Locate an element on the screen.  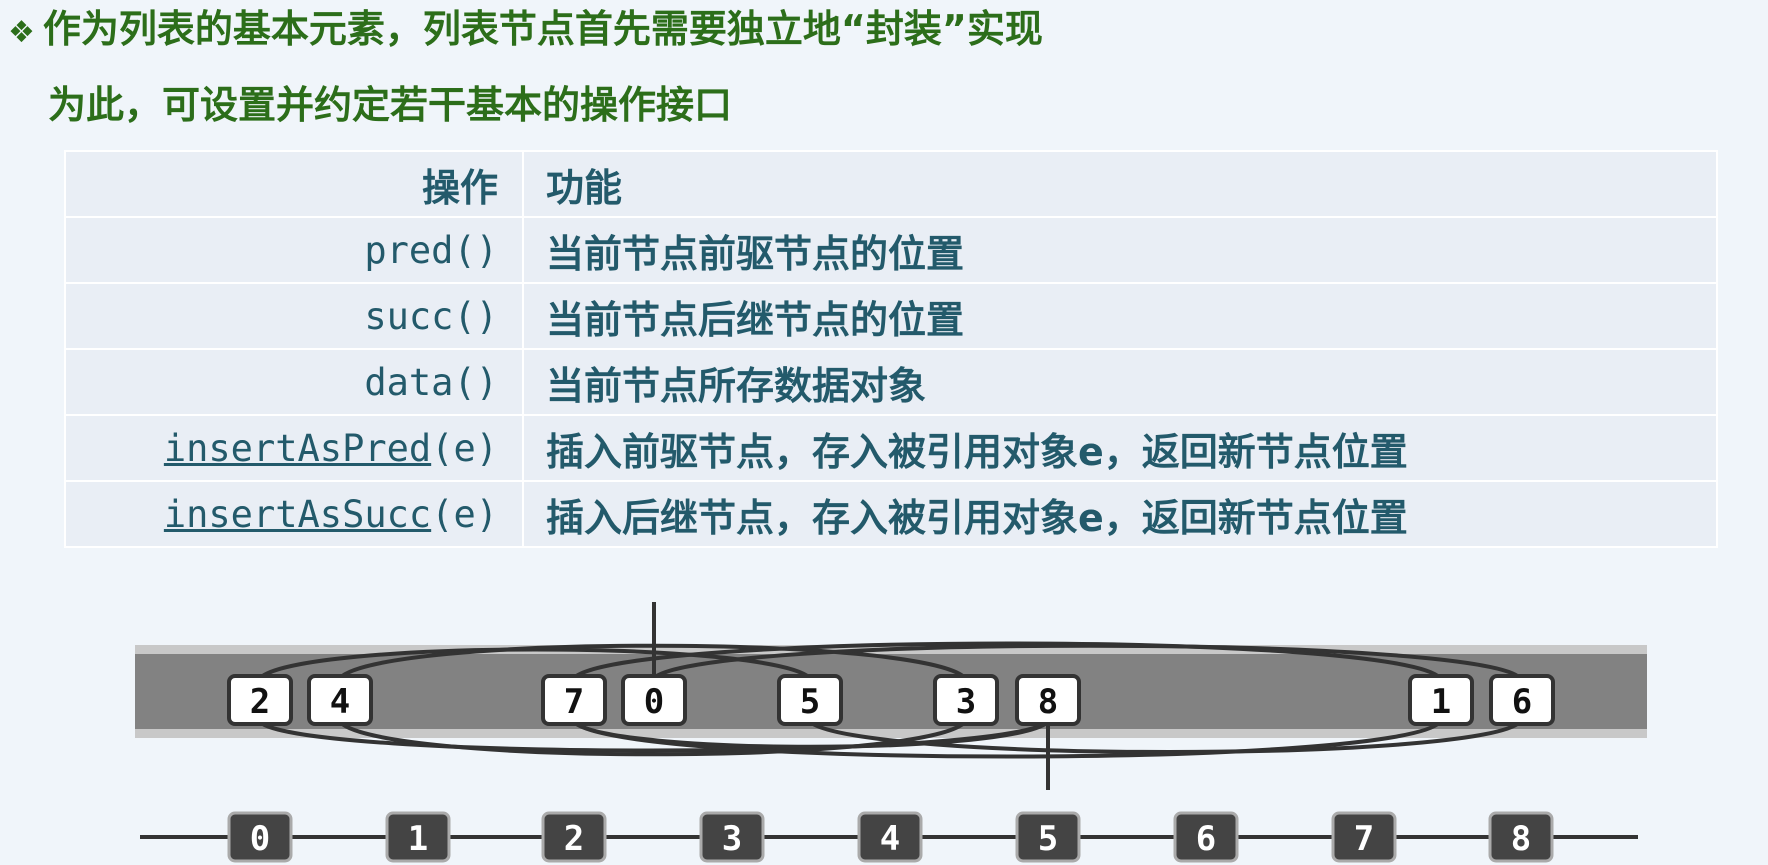
table-row: succ() 当前节点后继节点的位置 is located at coordinates (891, 316).